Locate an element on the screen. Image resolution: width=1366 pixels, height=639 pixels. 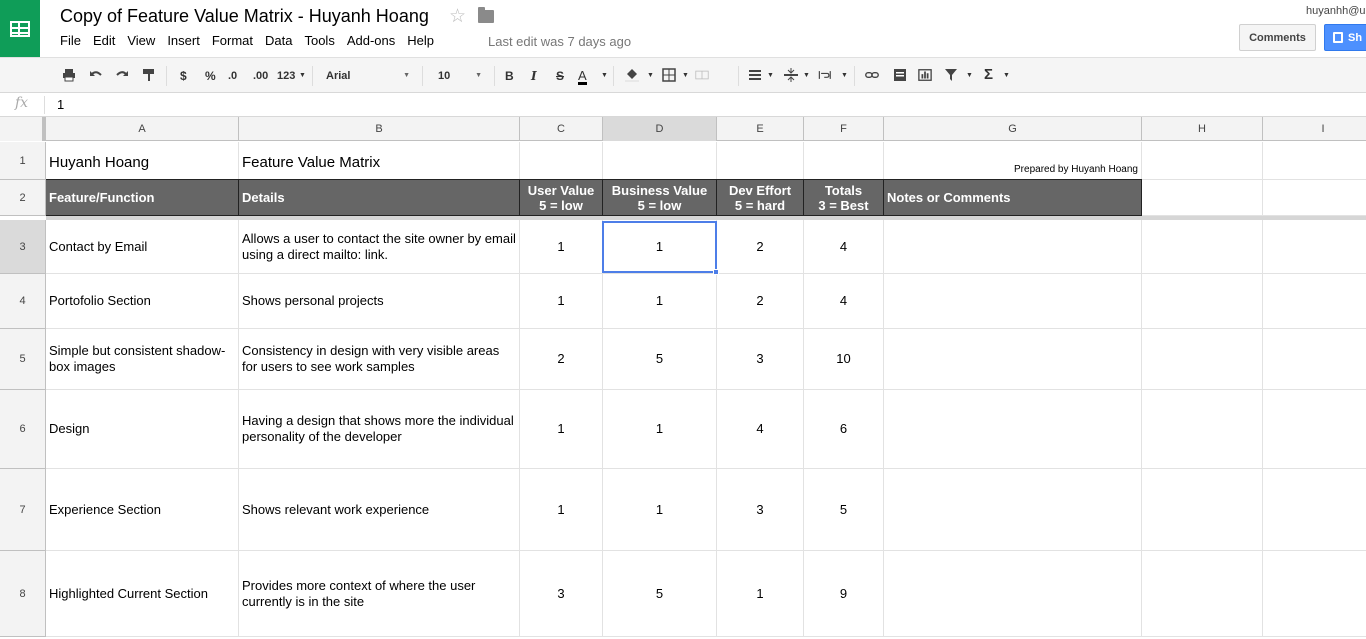
row-header-2: 2 is located at coordinates (23, 198).